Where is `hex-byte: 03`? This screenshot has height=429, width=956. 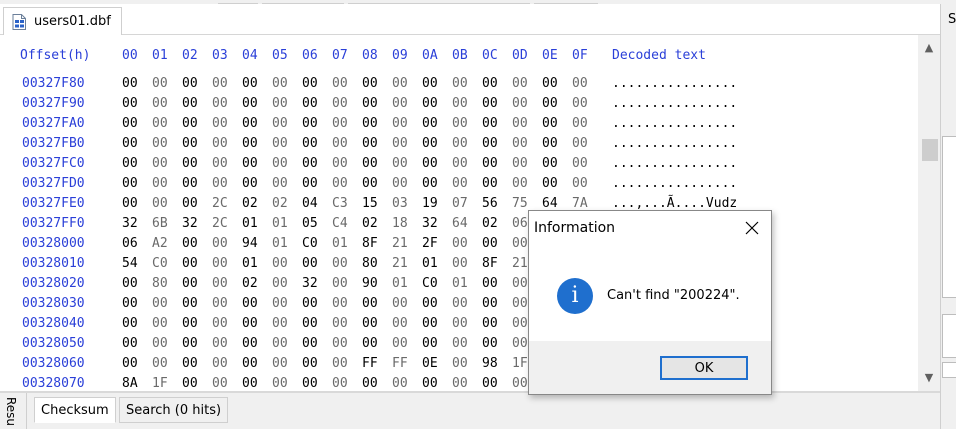
hex-byte: 03 is located at coordinates (403, 203).